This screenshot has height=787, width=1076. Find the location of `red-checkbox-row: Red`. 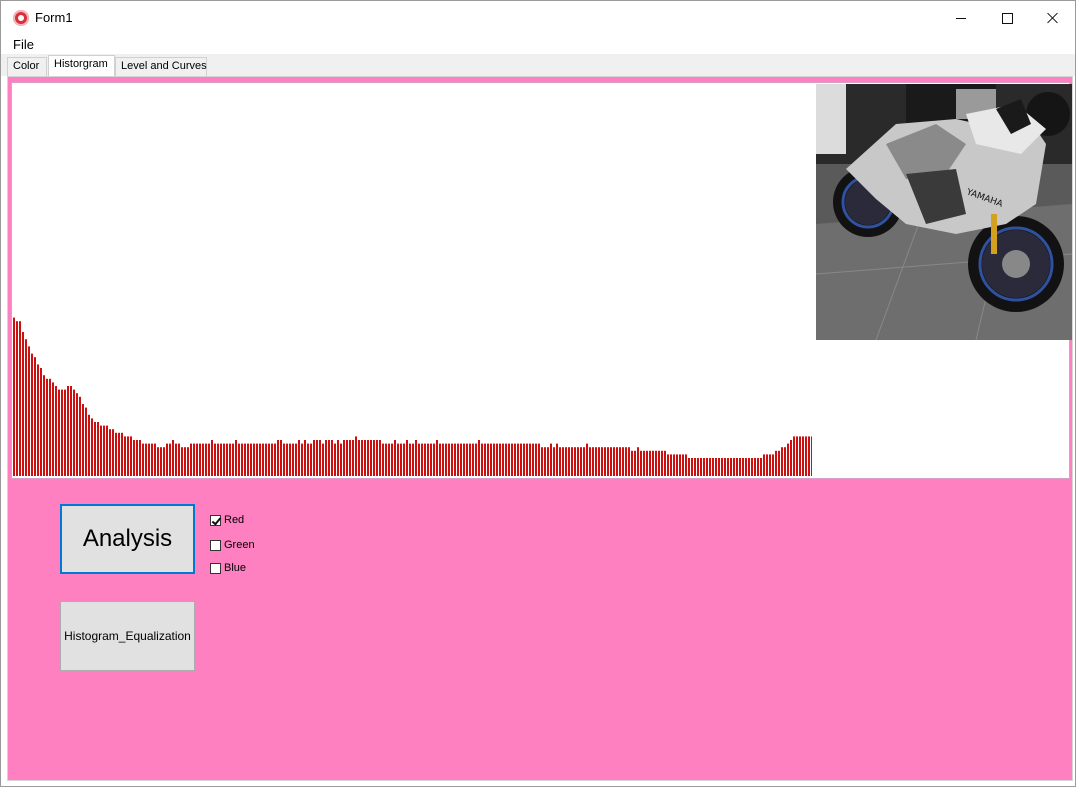

red-checkbox-row: Red is located at coordinates (227, 520).